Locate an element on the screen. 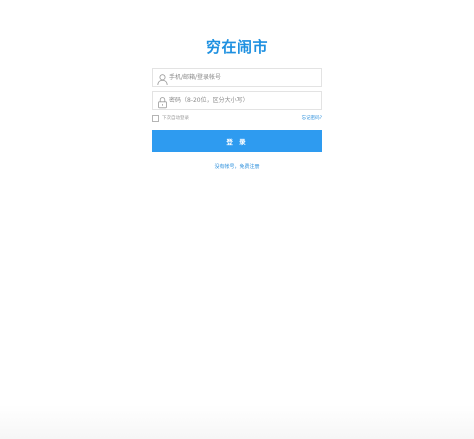 This screenshot has width=474, height=439. remember-label: 下次自动登录 is located at coordinates (175, 118).